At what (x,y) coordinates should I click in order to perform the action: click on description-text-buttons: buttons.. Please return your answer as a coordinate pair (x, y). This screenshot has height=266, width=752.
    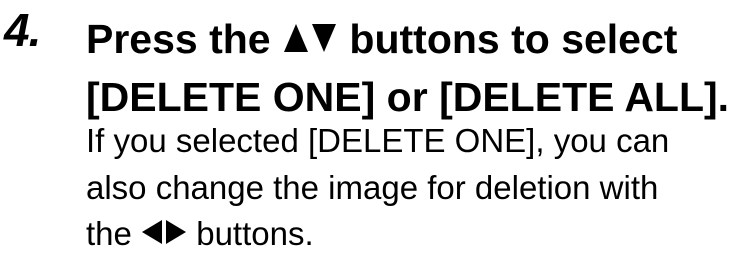
    Looking at the image, I should click on (255, 233).